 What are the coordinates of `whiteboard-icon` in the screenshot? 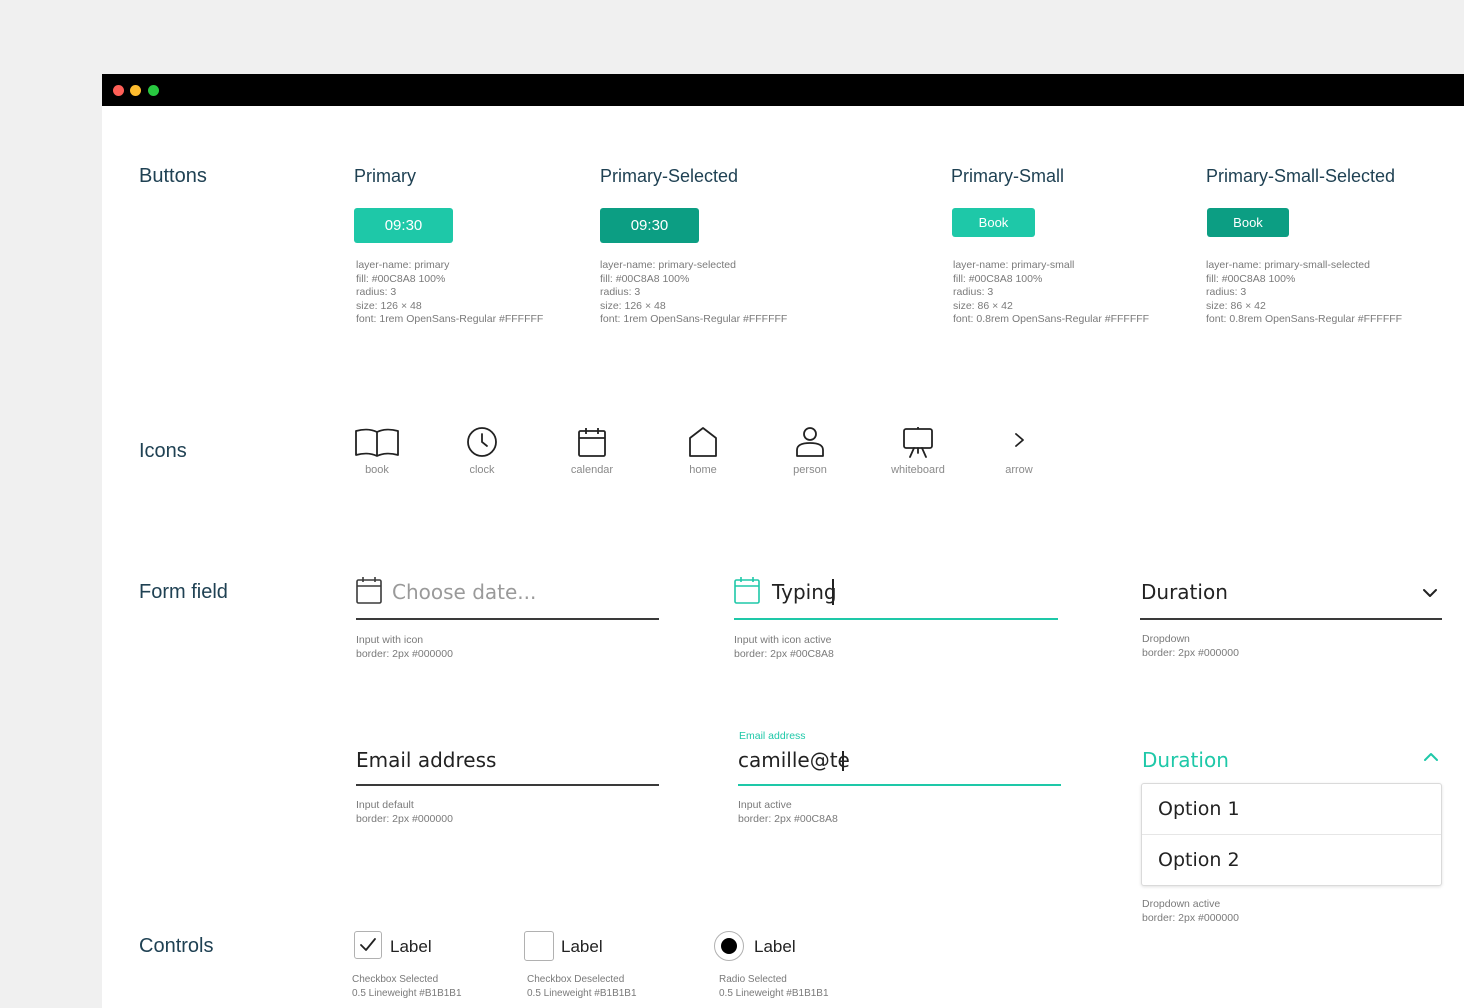 It's located at (918, 442).